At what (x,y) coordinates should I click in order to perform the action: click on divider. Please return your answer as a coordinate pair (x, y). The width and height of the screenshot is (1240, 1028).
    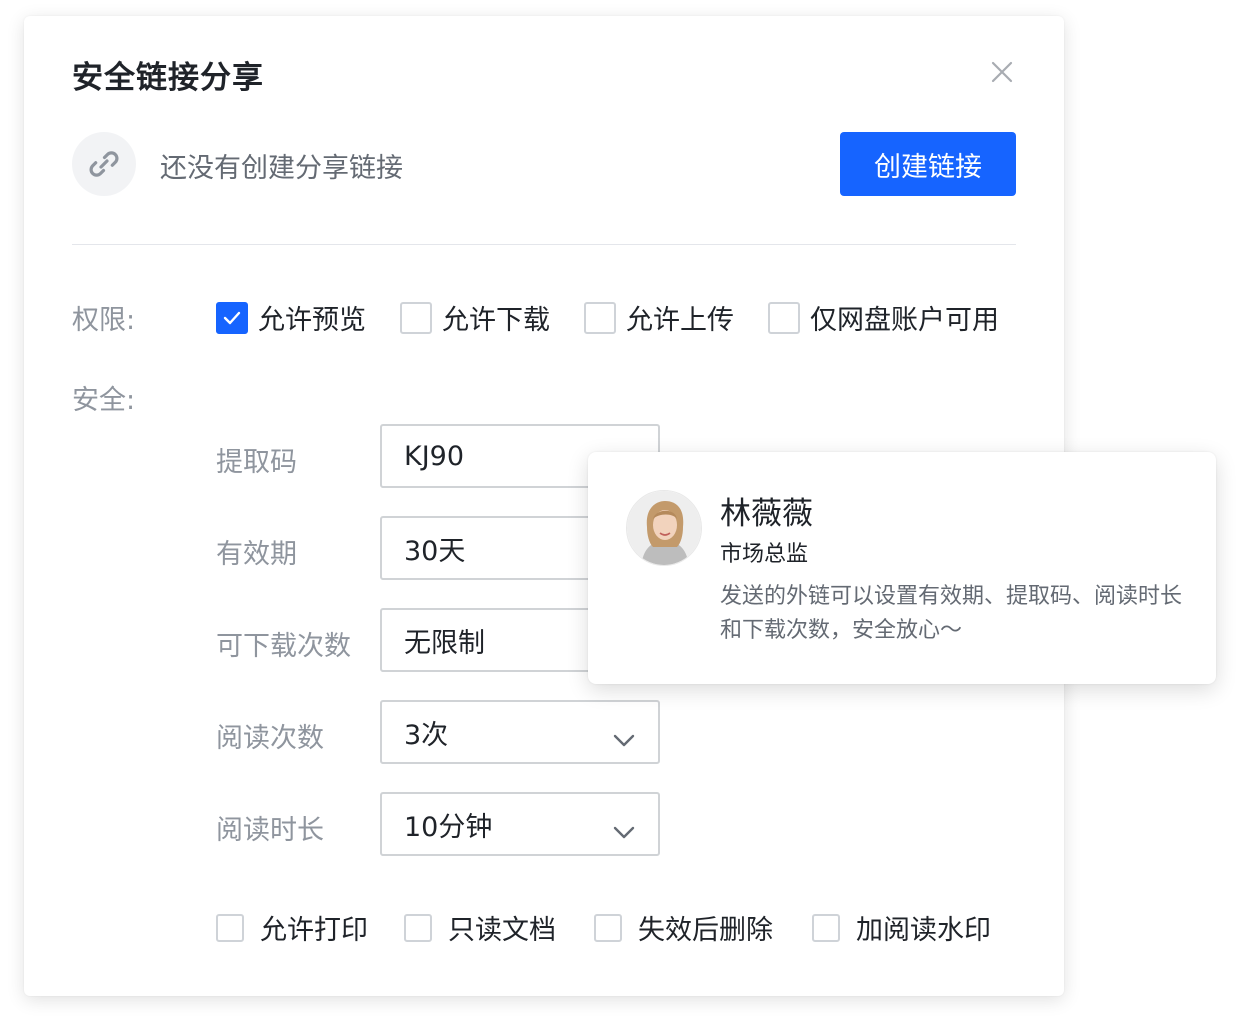
    Looking at the image, I should click on (544, 244).